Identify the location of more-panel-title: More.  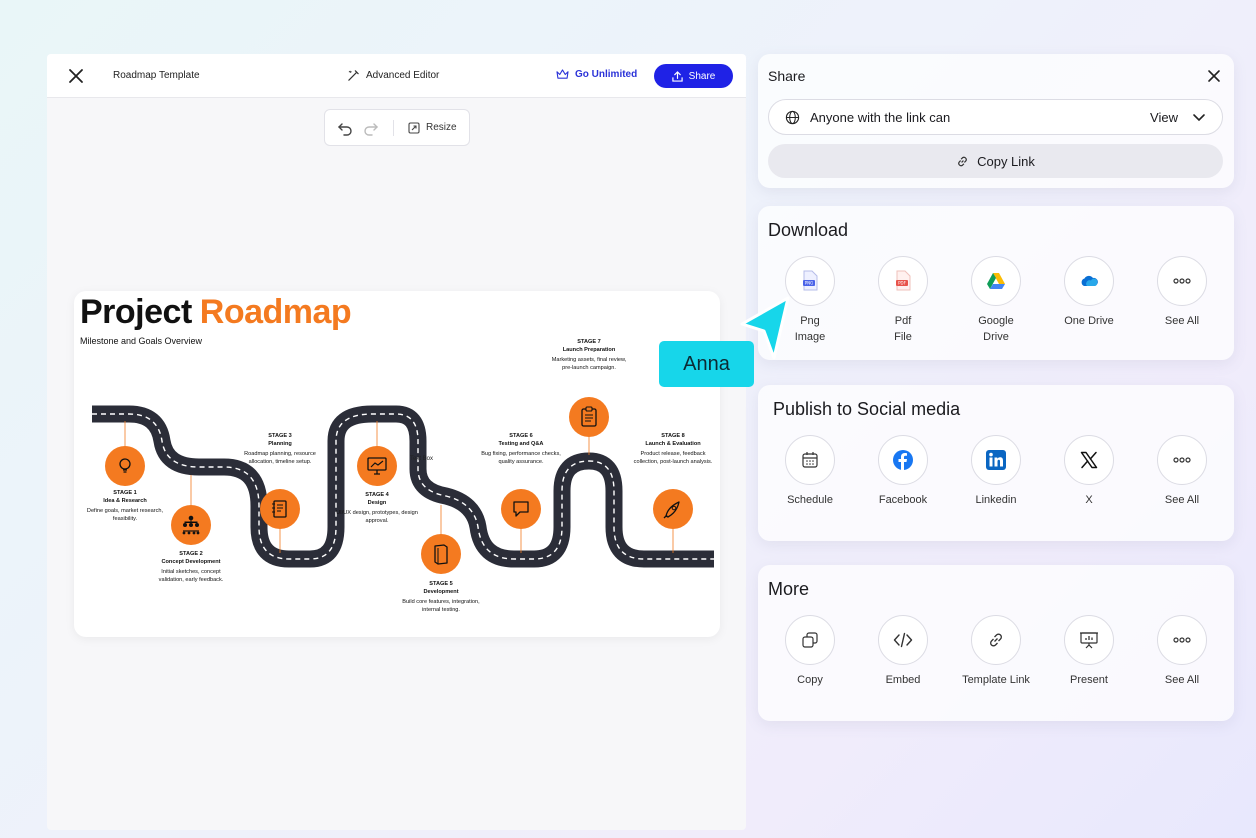
(789, 589).